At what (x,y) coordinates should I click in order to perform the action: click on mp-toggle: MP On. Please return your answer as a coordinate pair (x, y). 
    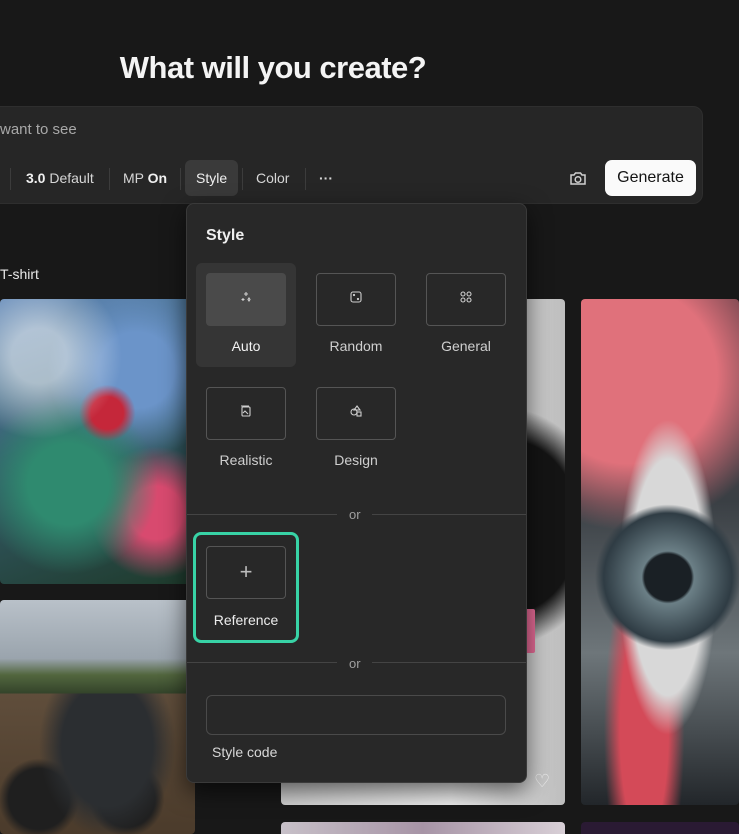
    Looking at the image, I should click on (145, 178).